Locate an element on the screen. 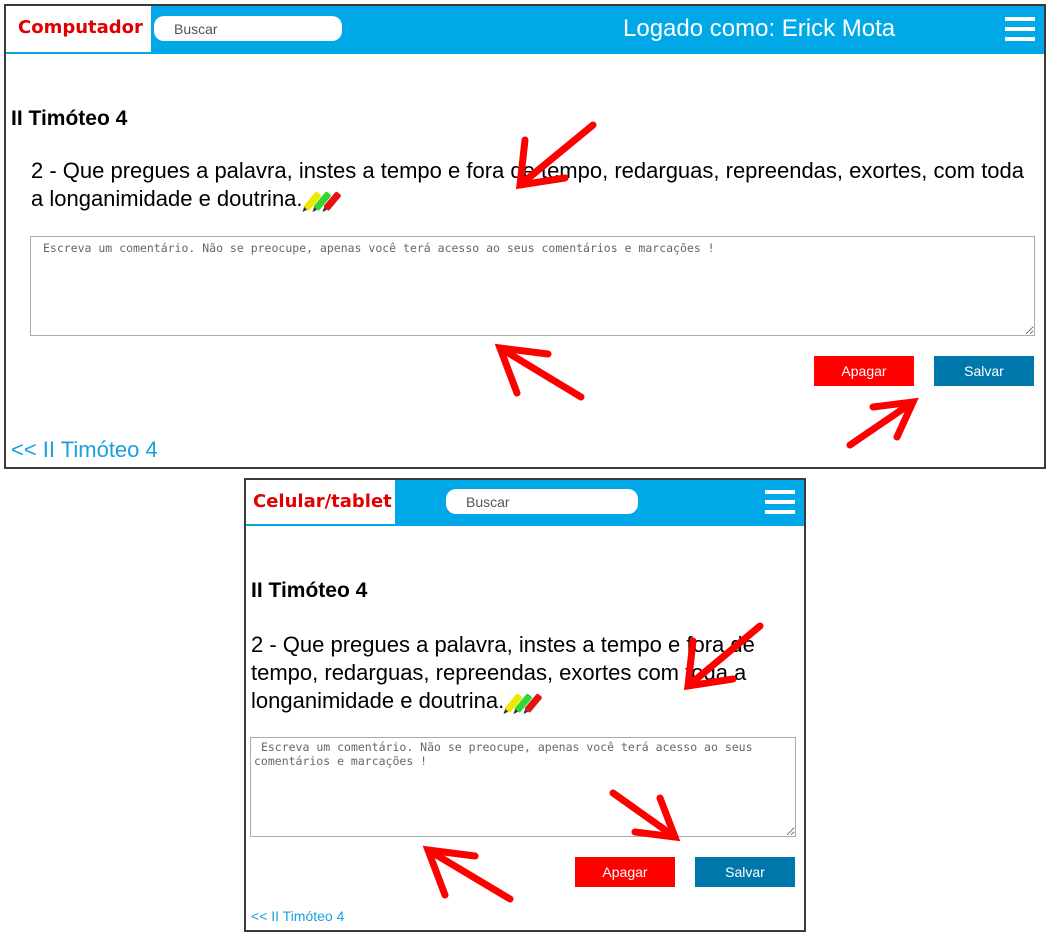 This screenshot has height=944, width=1050. logged-user-text: Logado como: Erick Mota is located at coordinates (759, 28).